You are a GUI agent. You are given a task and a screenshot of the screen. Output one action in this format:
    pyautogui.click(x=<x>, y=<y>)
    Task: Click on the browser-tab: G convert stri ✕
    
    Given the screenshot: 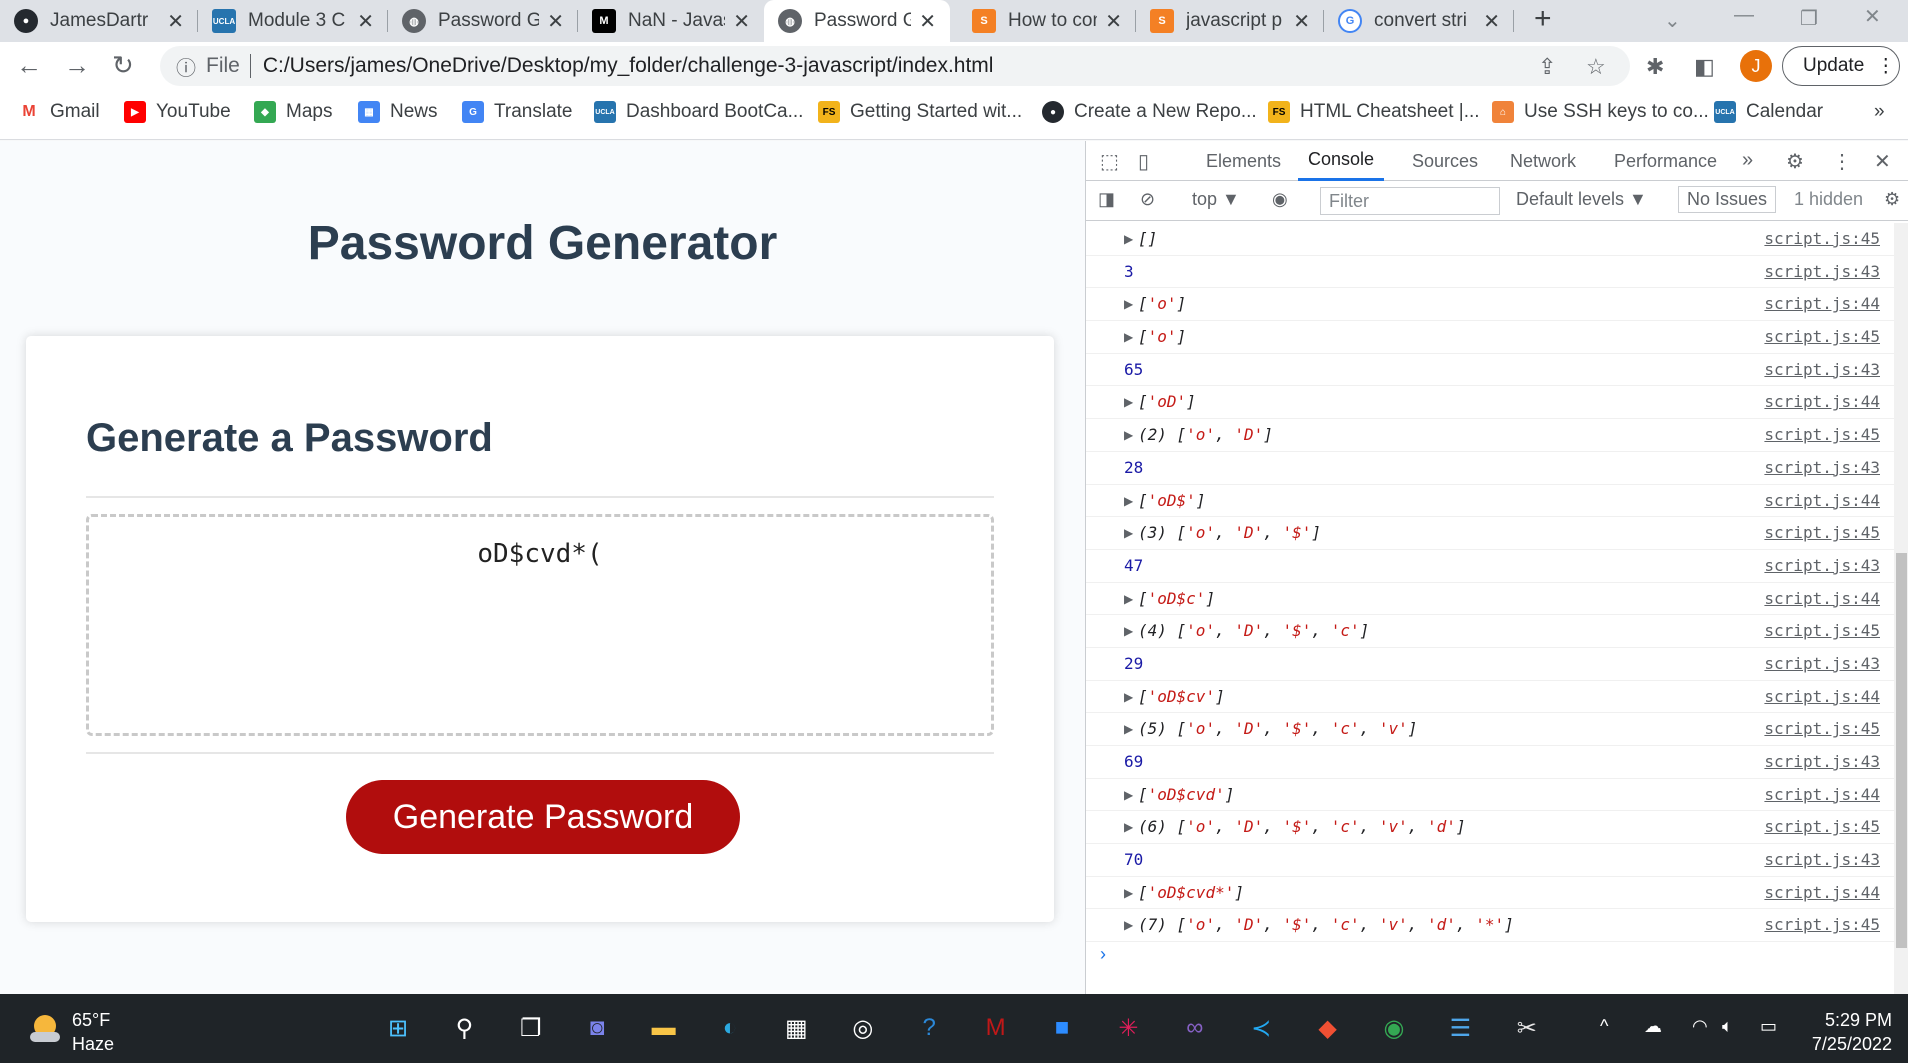 What is the action you would take?
    pyautogui.click(x=1419, y=21)
    